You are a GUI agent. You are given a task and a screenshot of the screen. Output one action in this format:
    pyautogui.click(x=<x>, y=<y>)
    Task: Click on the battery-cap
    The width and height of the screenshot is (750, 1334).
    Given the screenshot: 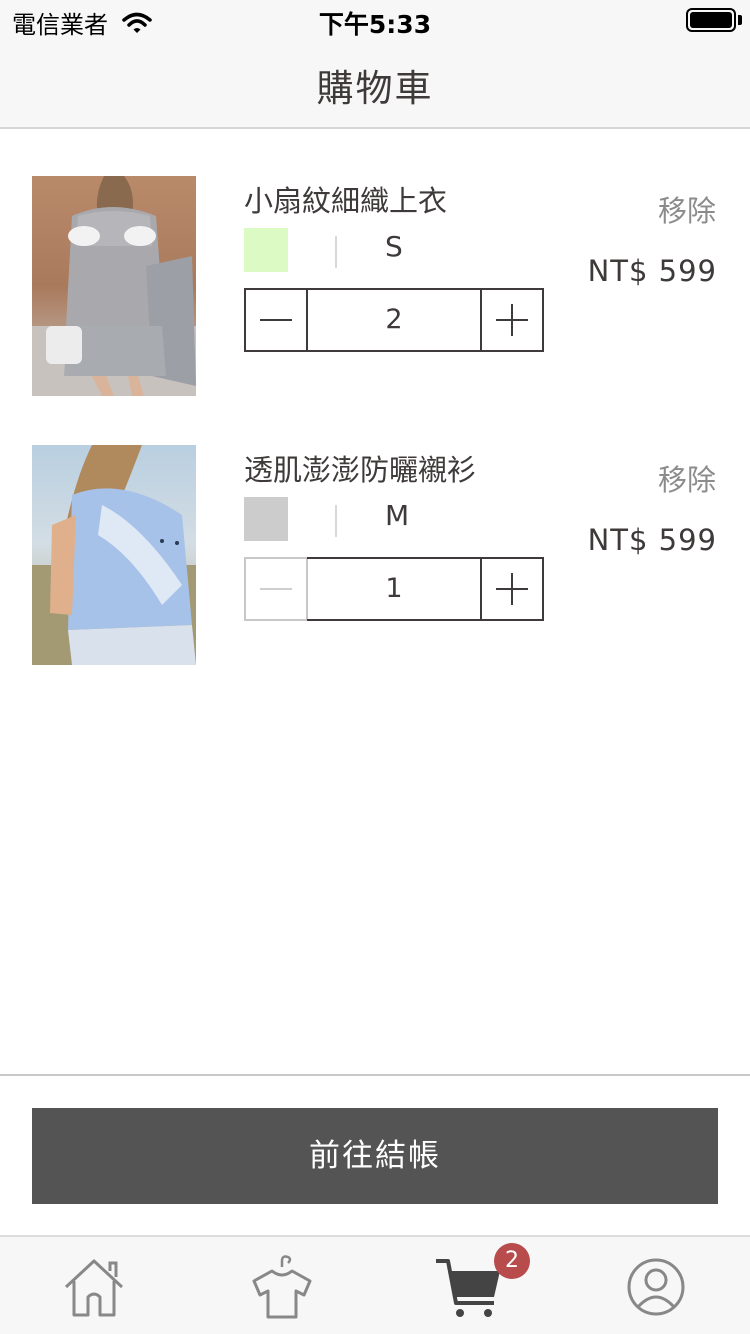 What is the action you would take?
    pyautogui.click(x=740, y=20)
    